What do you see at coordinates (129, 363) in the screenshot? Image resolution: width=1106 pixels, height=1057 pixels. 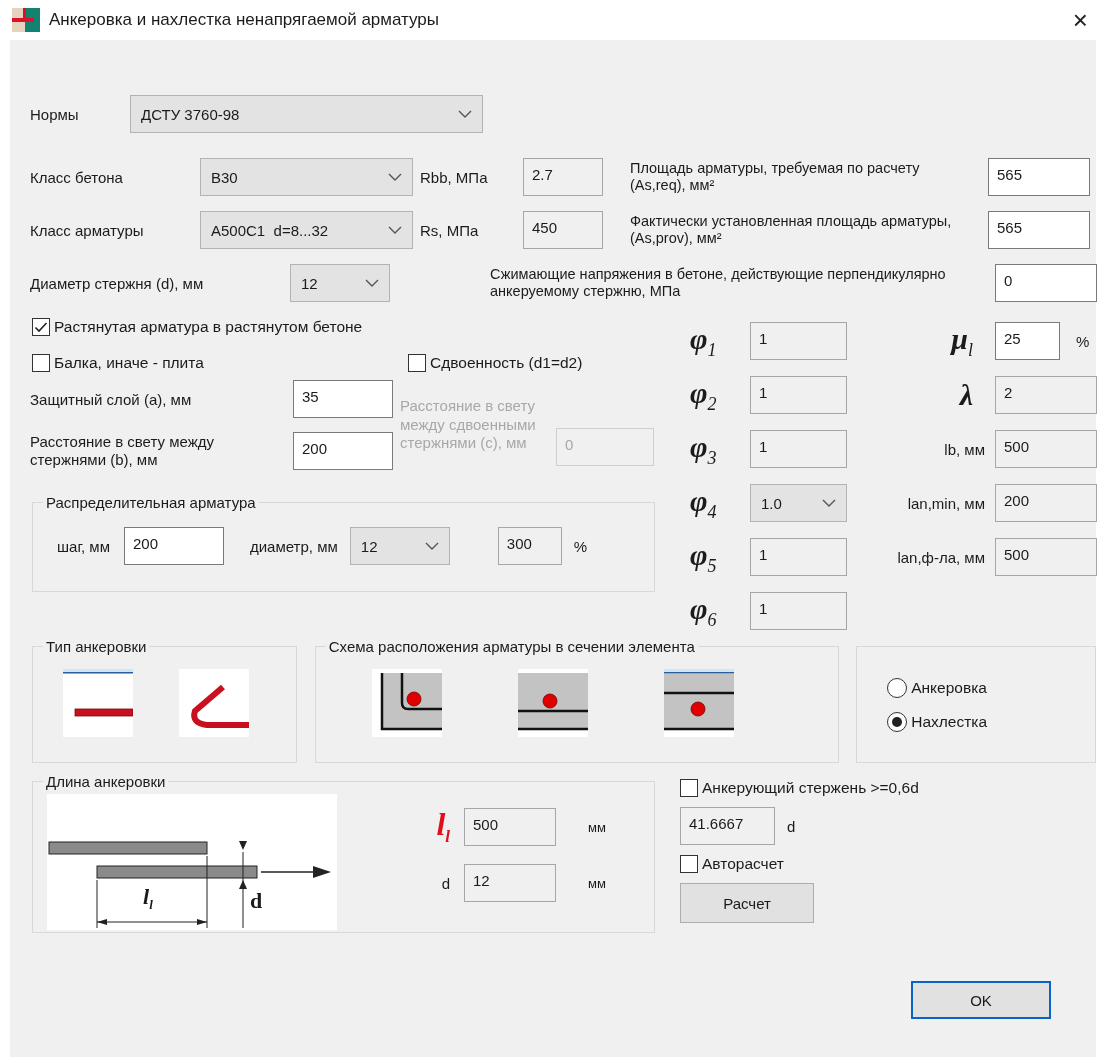 I see `checkbox-label: Балка, иначе - плита` at bounding box center [129, 363].